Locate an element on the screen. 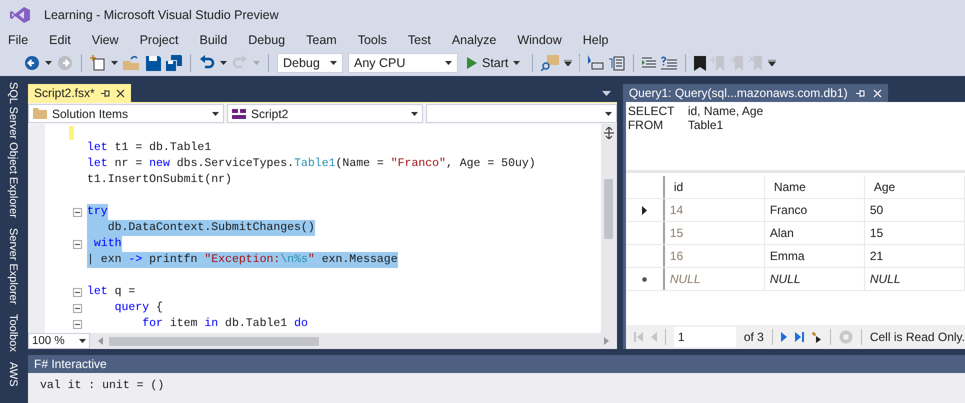 The height and width of the screenshot is (403, 965). column-header: Name is located at coordinates (814, 187).